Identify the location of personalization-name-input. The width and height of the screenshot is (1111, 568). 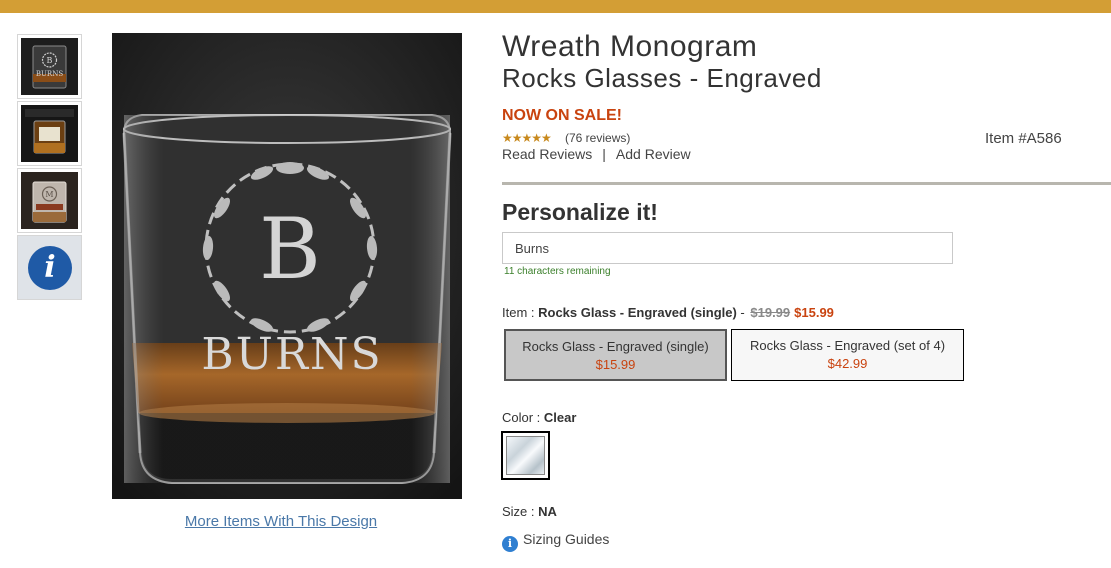
(727, 248).